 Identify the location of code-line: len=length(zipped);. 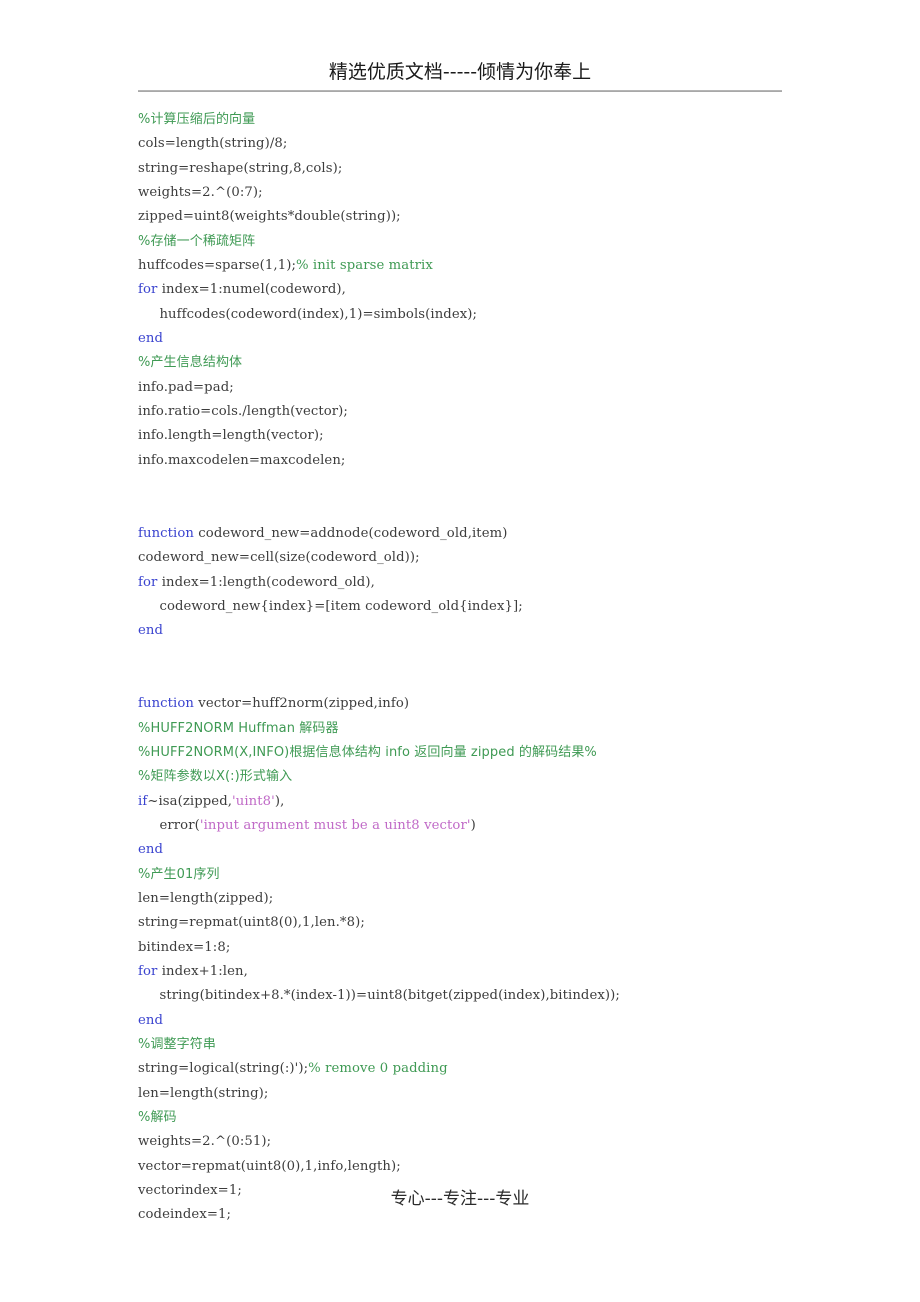
(508, 899).